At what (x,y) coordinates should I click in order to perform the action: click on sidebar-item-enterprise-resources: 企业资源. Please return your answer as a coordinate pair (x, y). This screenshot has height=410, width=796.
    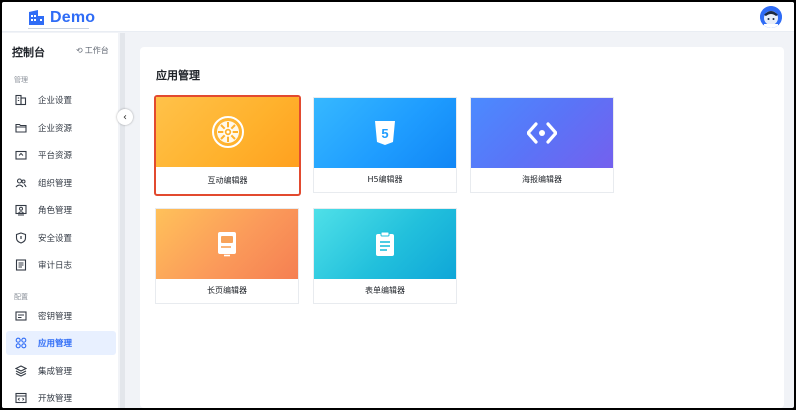
    Looking at the image, I should click on (61, 128).